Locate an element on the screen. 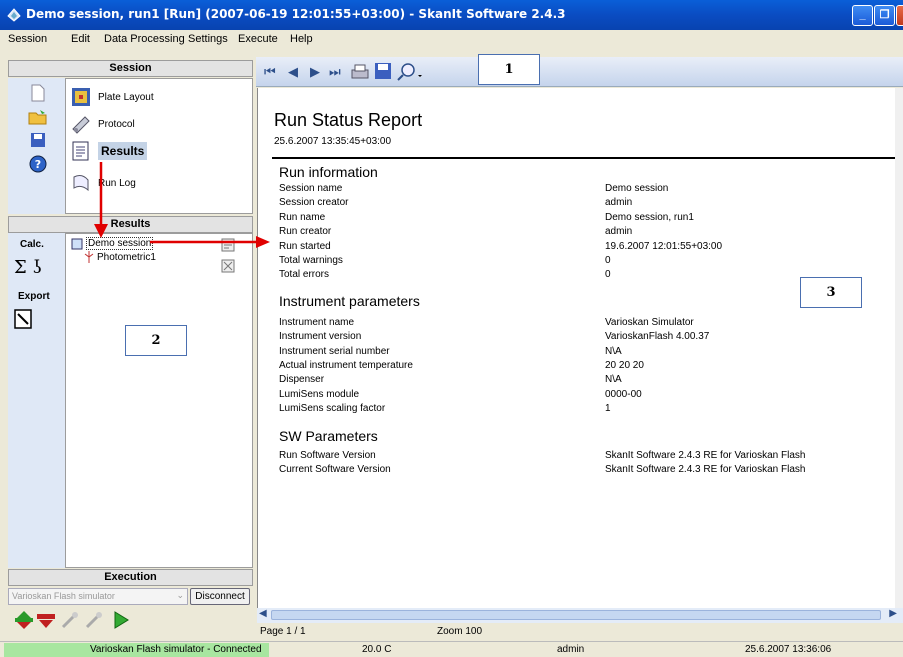 The height and width of the screenshot is (657, 903). print-icon is located at coordinates (360, 72).